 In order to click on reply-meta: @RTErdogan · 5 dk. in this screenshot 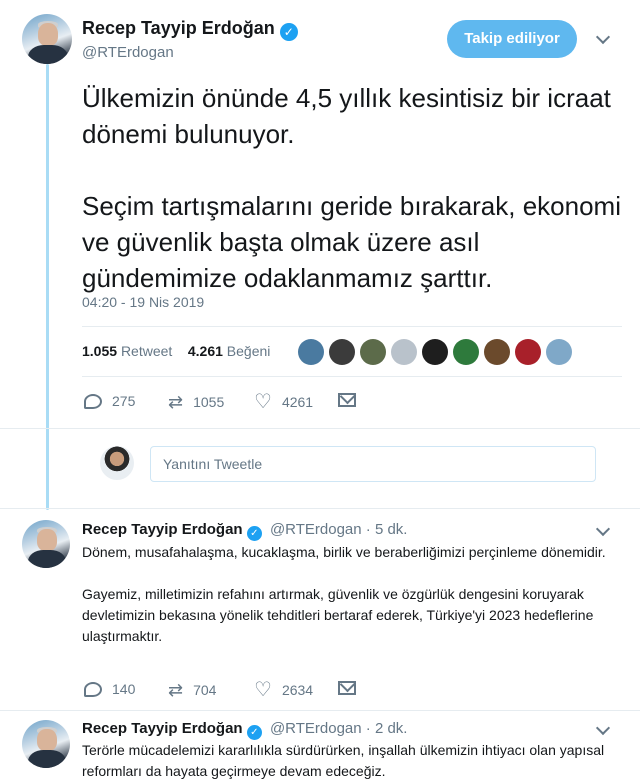, I will do `click(339, 529)`.